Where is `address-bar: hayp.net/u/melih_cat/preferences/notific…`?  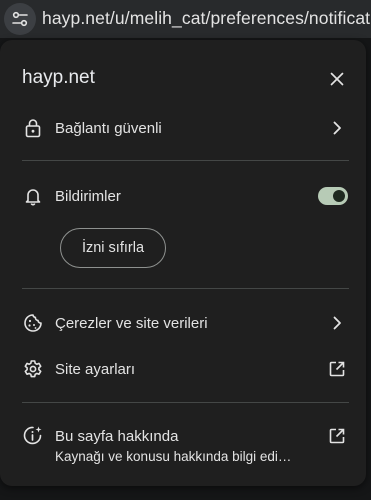 address-bar: hayp.net/u/melih_cat/preferences/notific… is located at coordinates (185, 19).